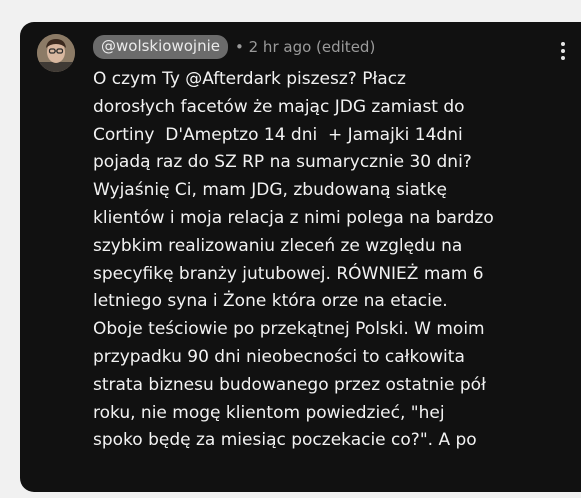 The width and height of the screenshot is (581, 498). Describe the element at coordinates (563, 53) in the screenshot. I see `more-vert-icon` at that location.